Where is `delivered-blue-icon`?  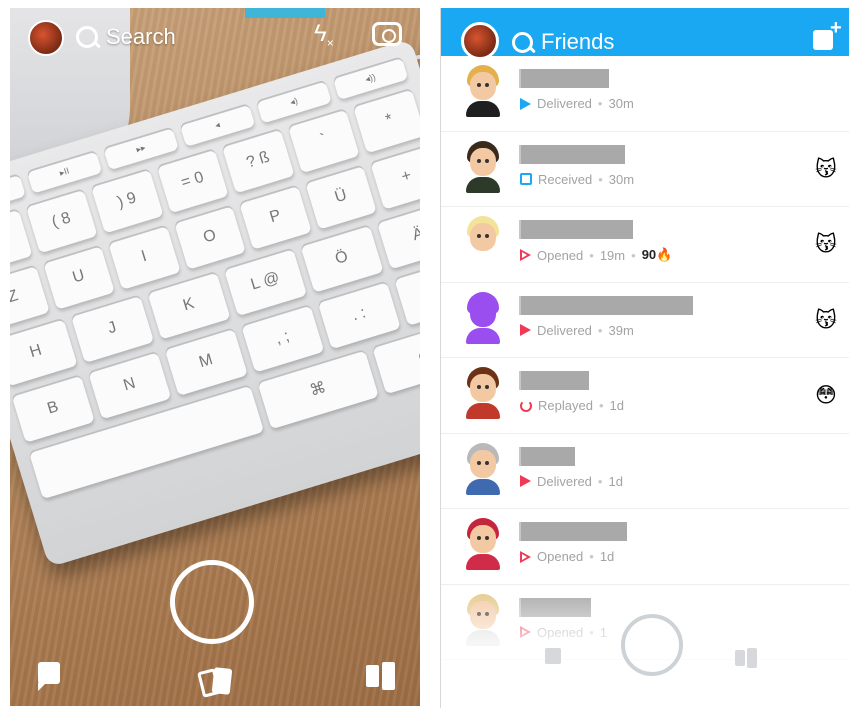
delivered-blue-icon is located at coordinates (525, 103).